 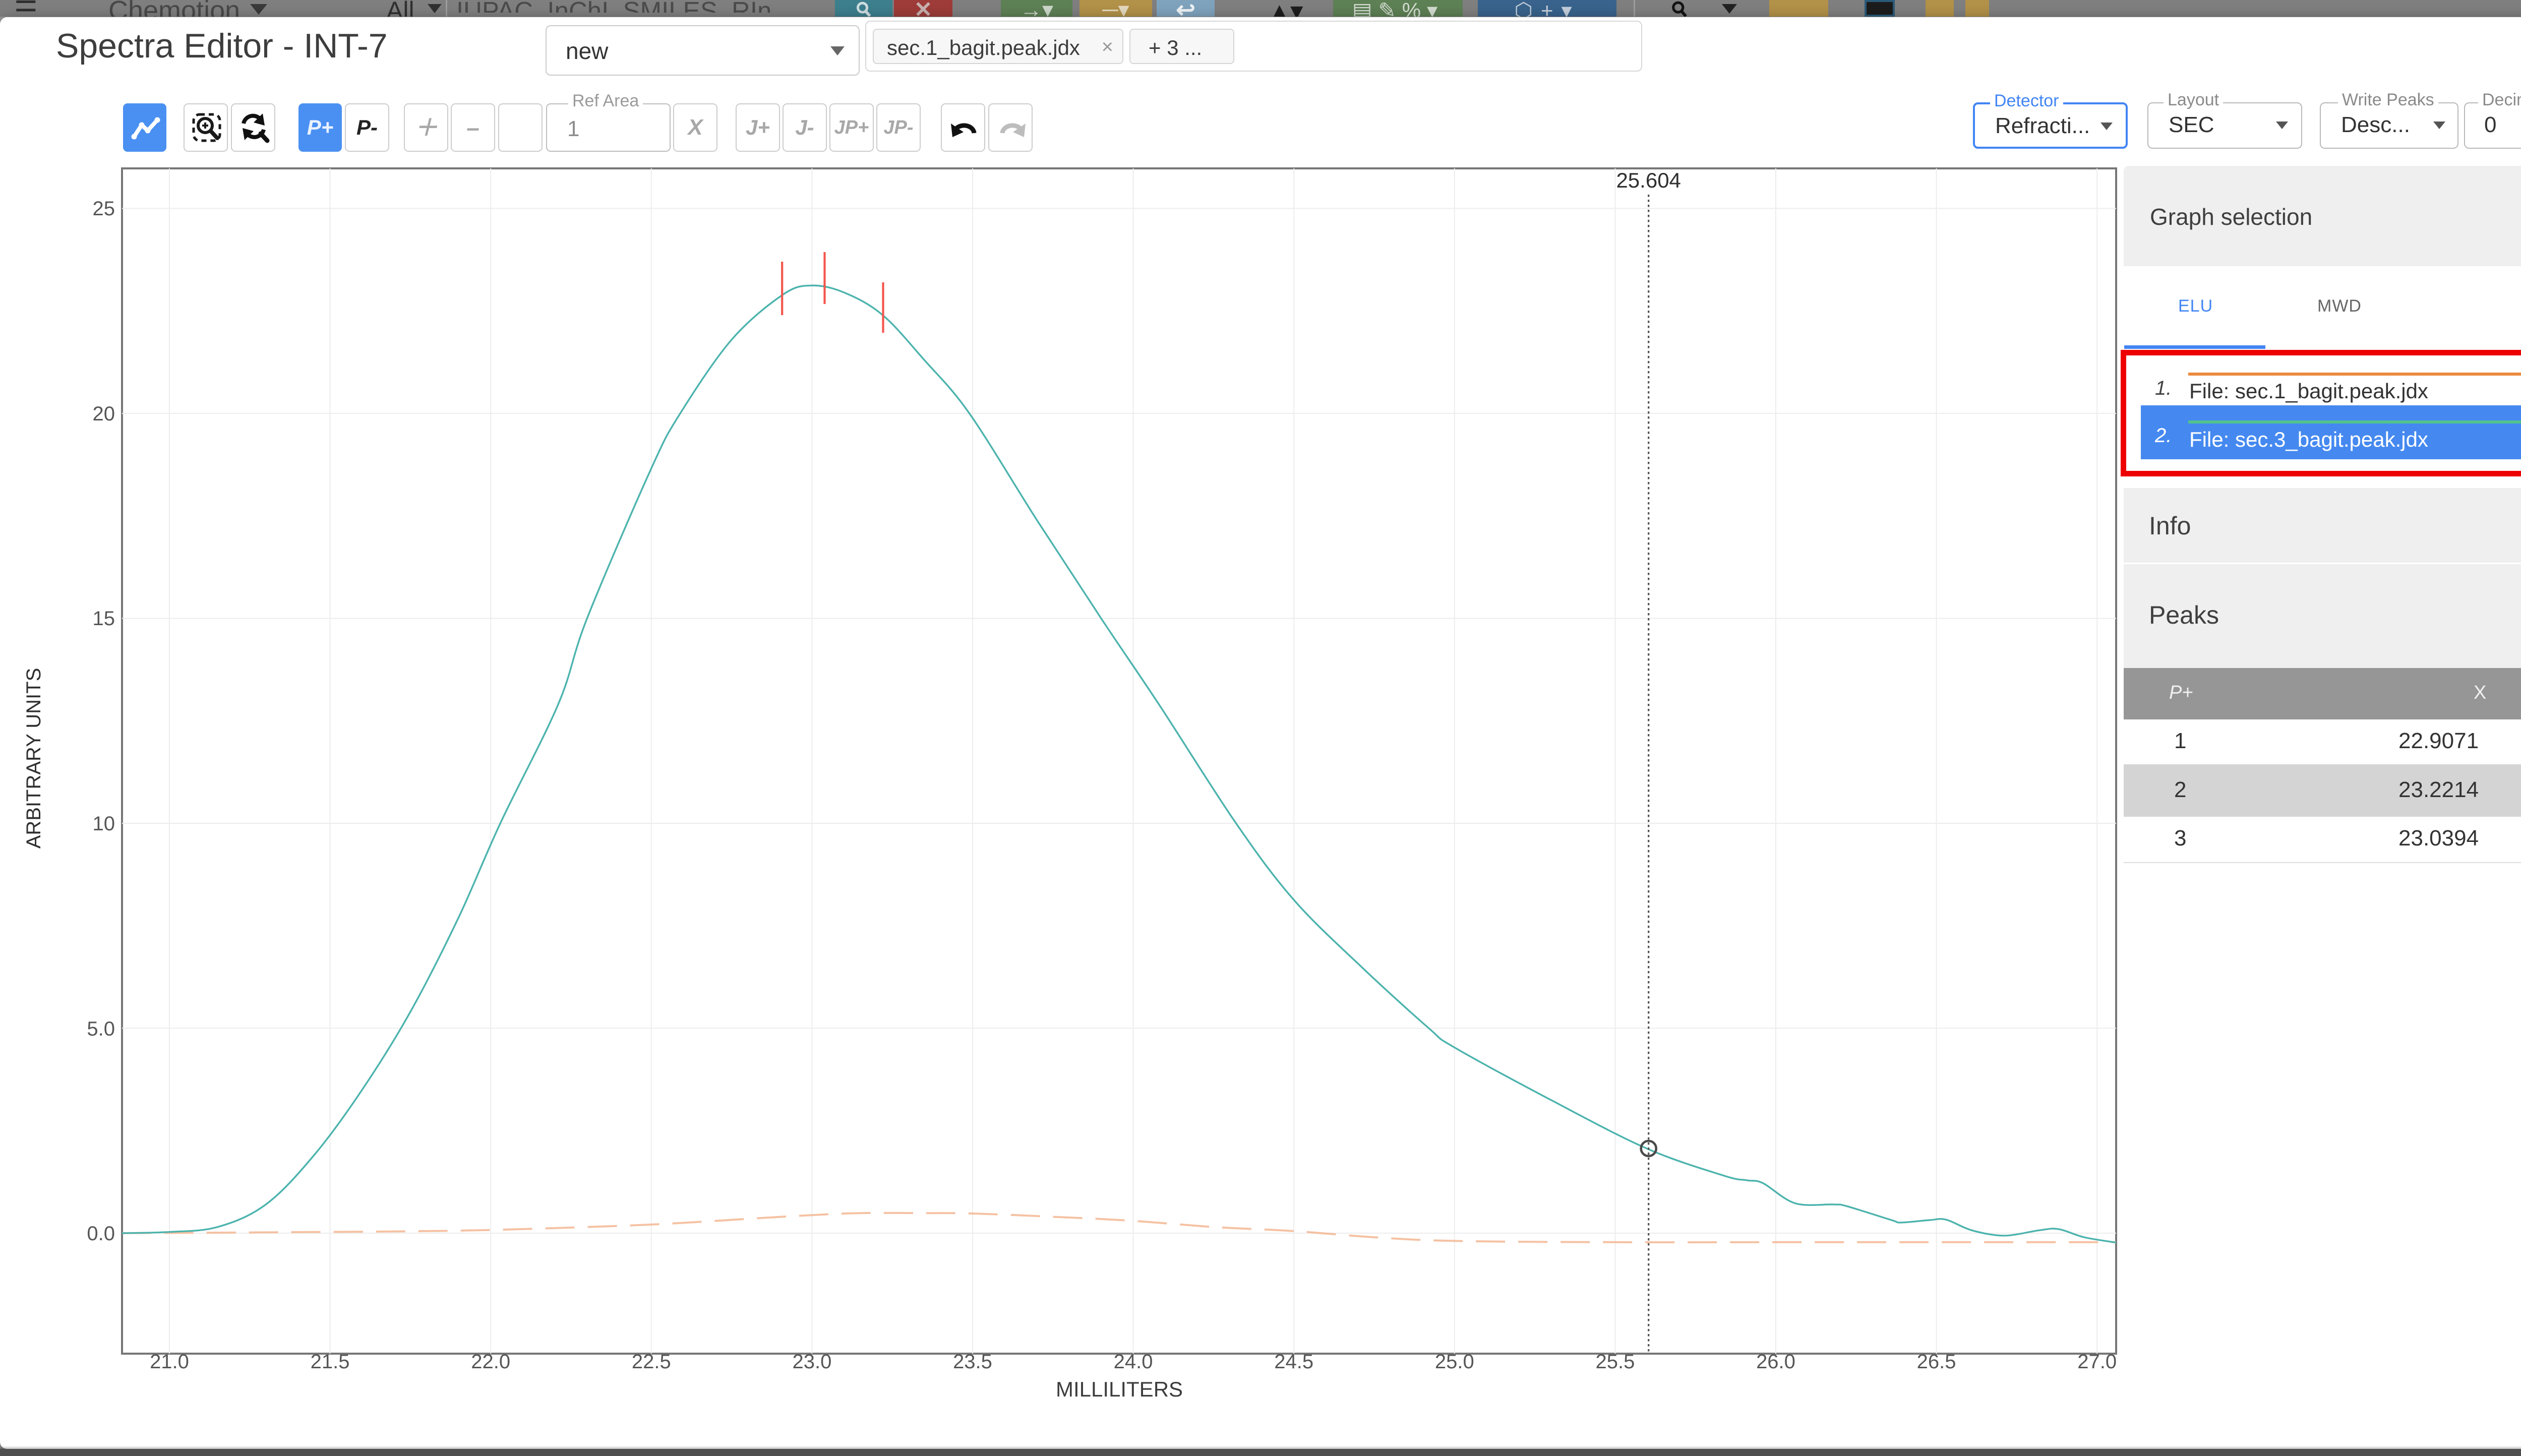 What do you see at coordinates (1133, 1362) in the screenshot?
I see `svg-text: 24.0` at bounding box center [1133, 1362].